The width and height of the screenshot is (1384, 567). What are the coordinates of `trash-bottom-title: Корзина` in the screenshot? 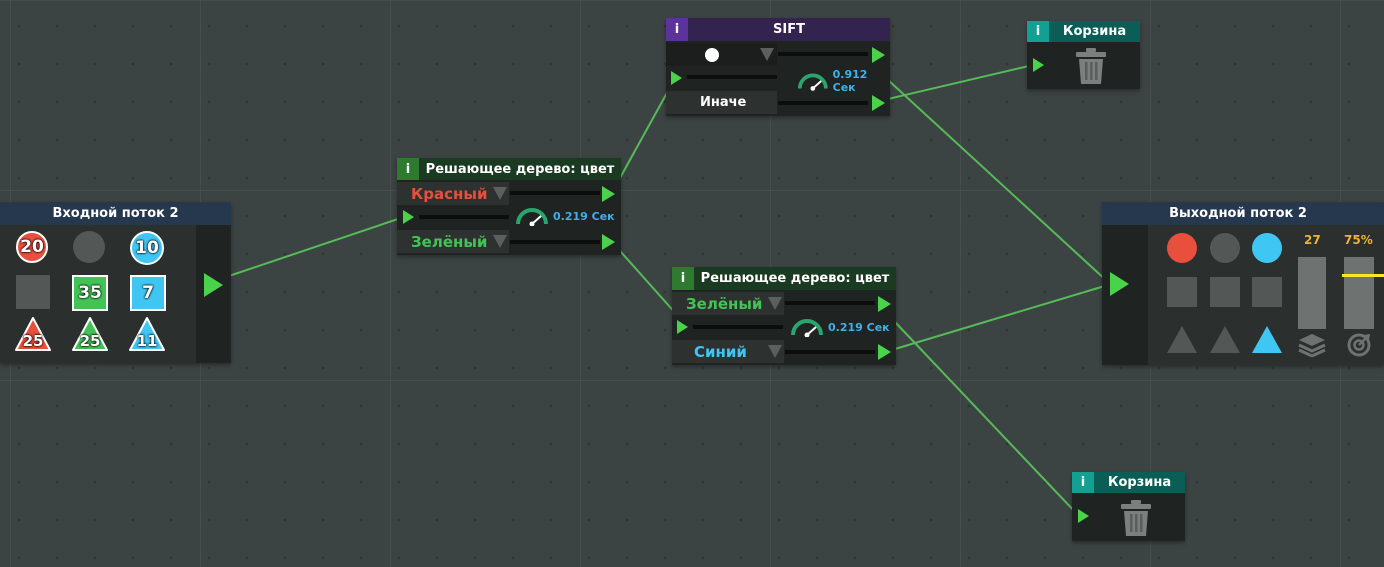 It's located at (1139, 482).